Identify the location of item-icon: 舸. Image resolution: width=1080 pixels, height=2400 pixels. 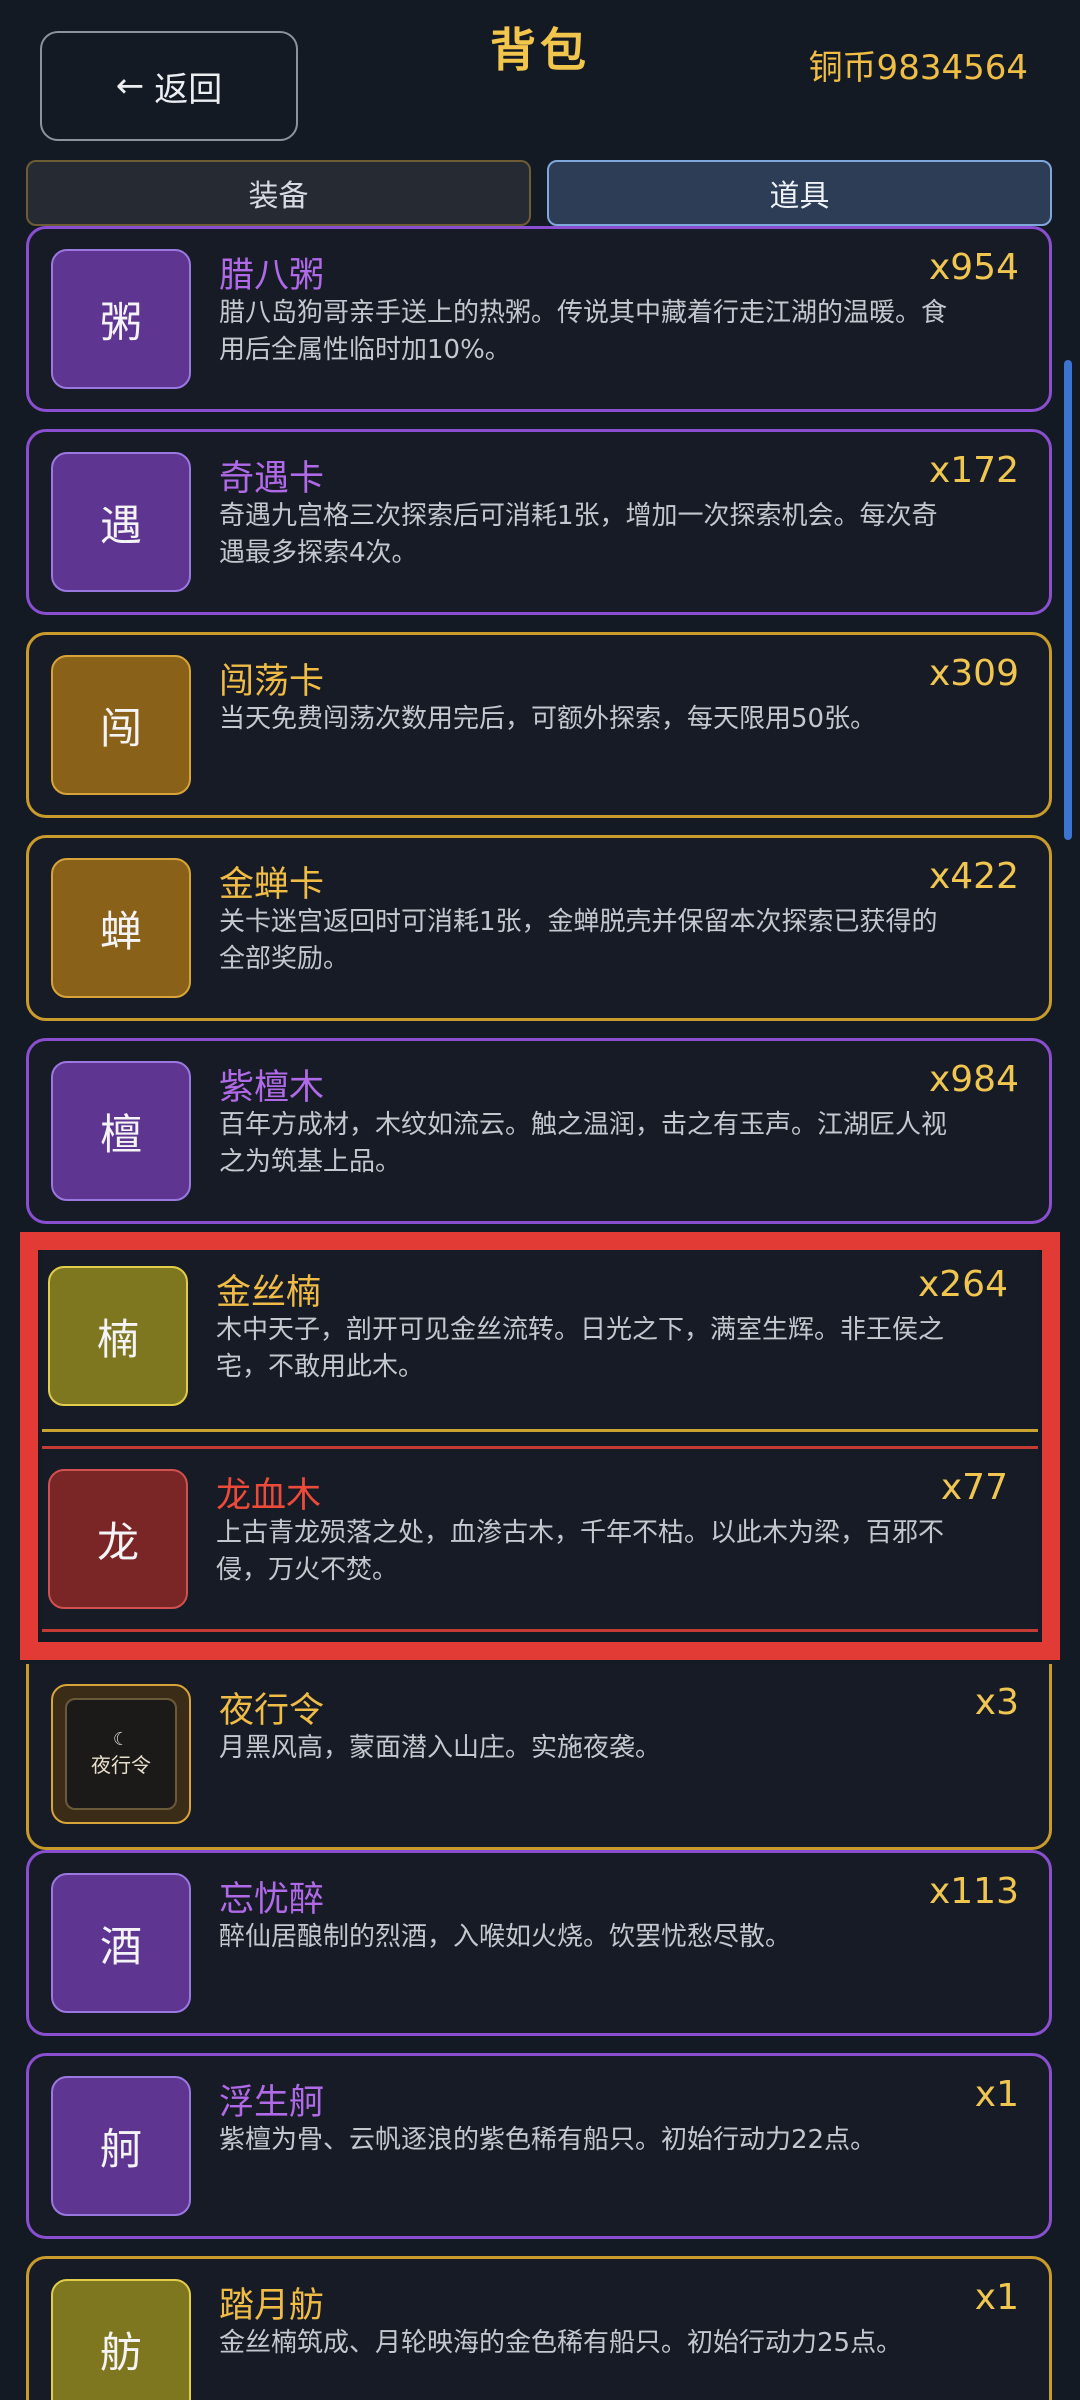
(121, 2146).